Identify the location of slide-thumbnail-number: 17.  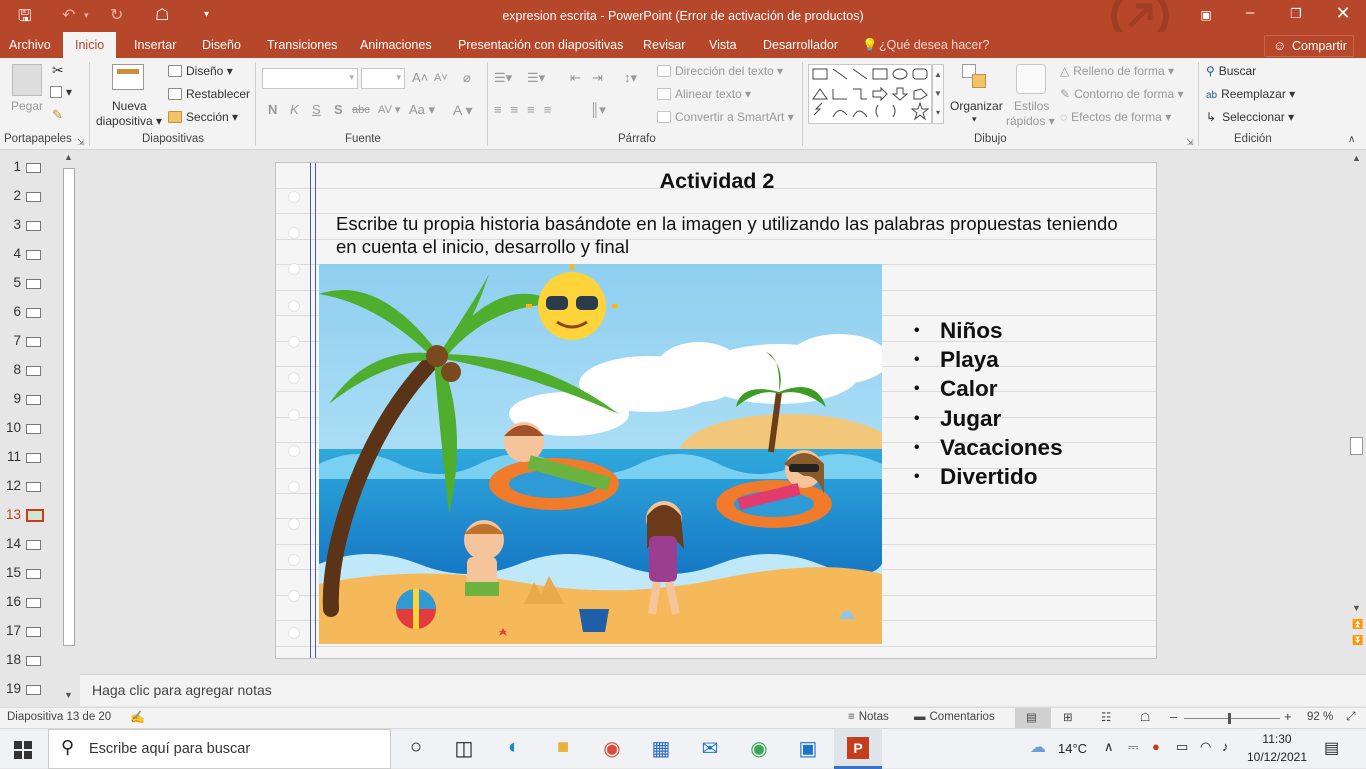
(10, 630).